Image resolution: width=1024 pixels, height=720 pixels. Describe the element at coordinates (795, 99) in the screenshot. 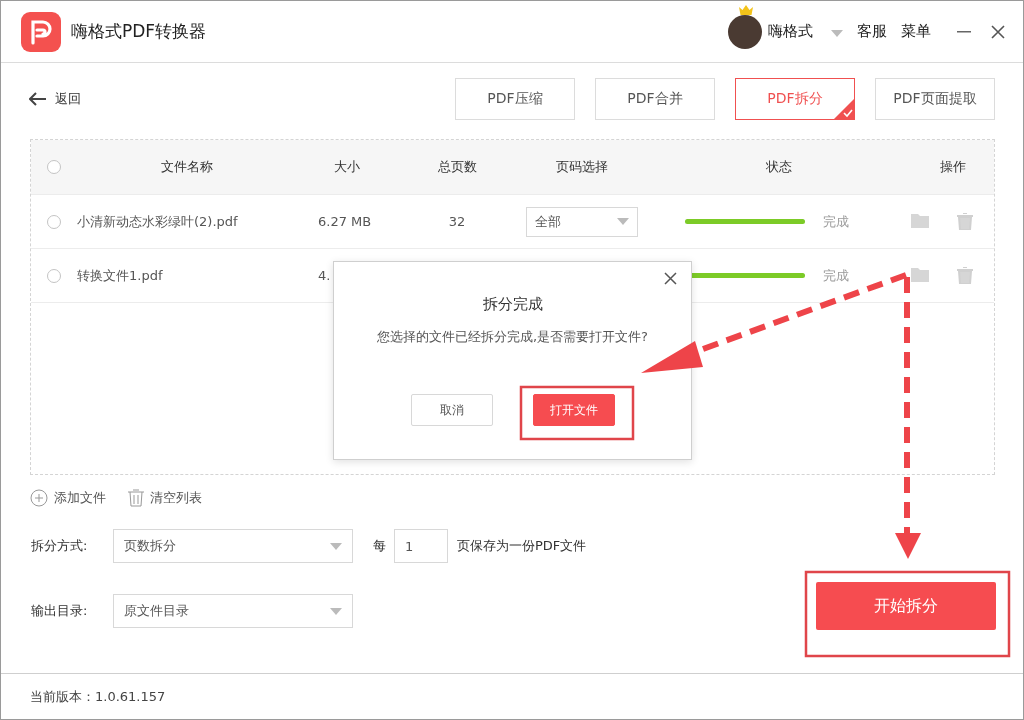

I see `tab: PDF拆分` at that location.